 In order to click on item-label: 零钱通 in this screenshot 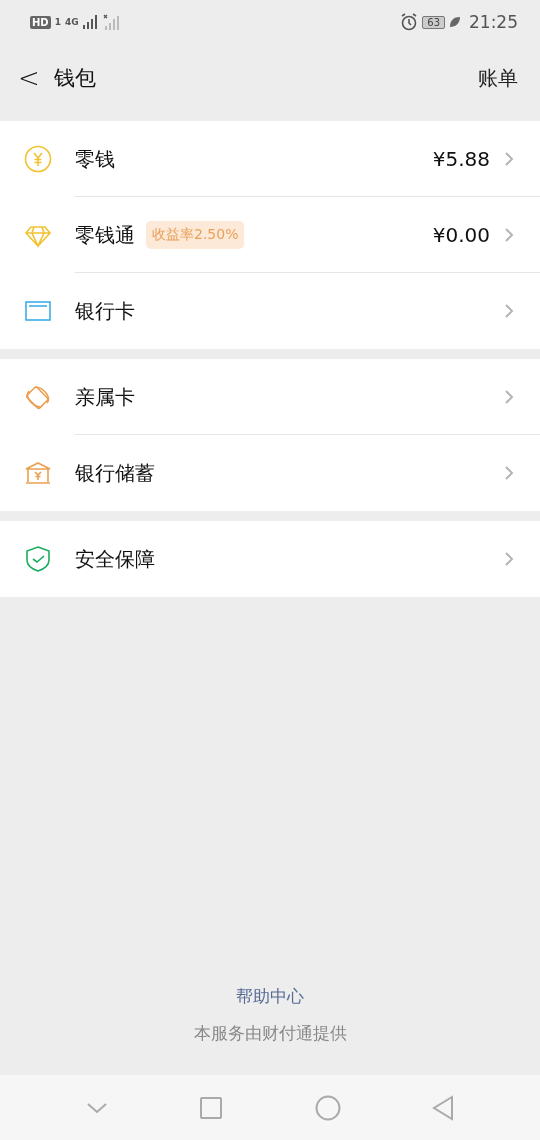, I will do `click(105, 235)`.